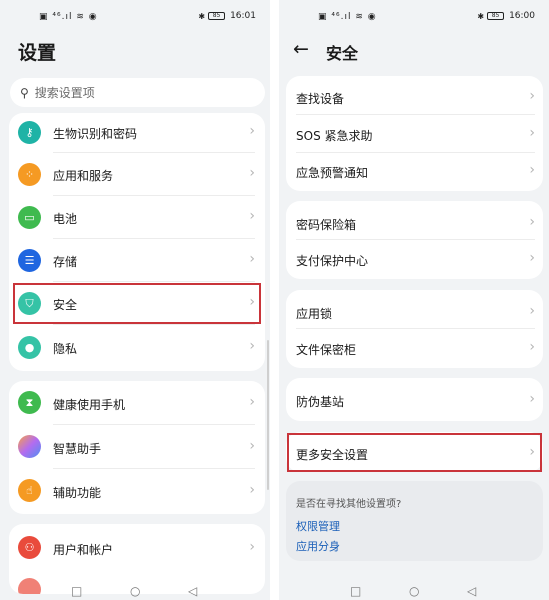 This screenshot has width=549, height=600. I want to click on security-item-fake-base-station: 防伪基站 ›, so click(414, 399).